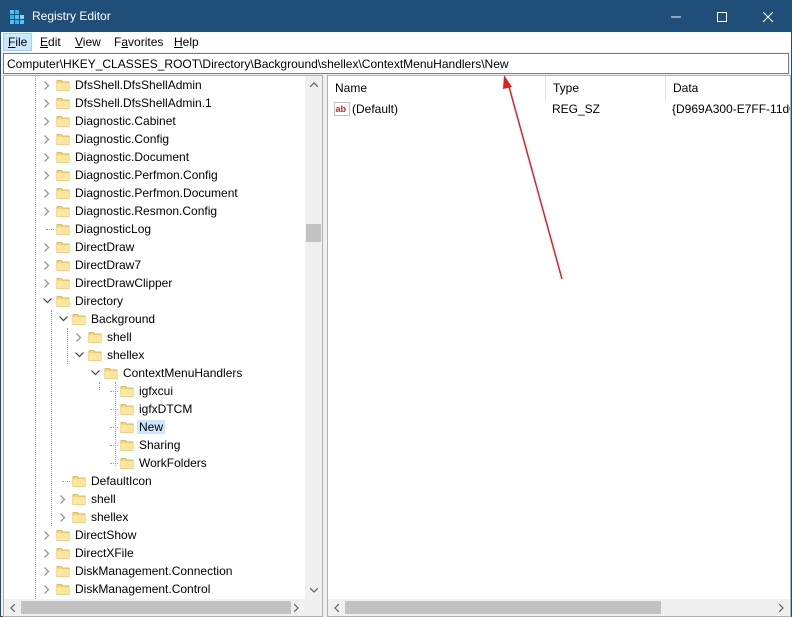  I want to click on list-scroll-left-button, so click(336, 607).